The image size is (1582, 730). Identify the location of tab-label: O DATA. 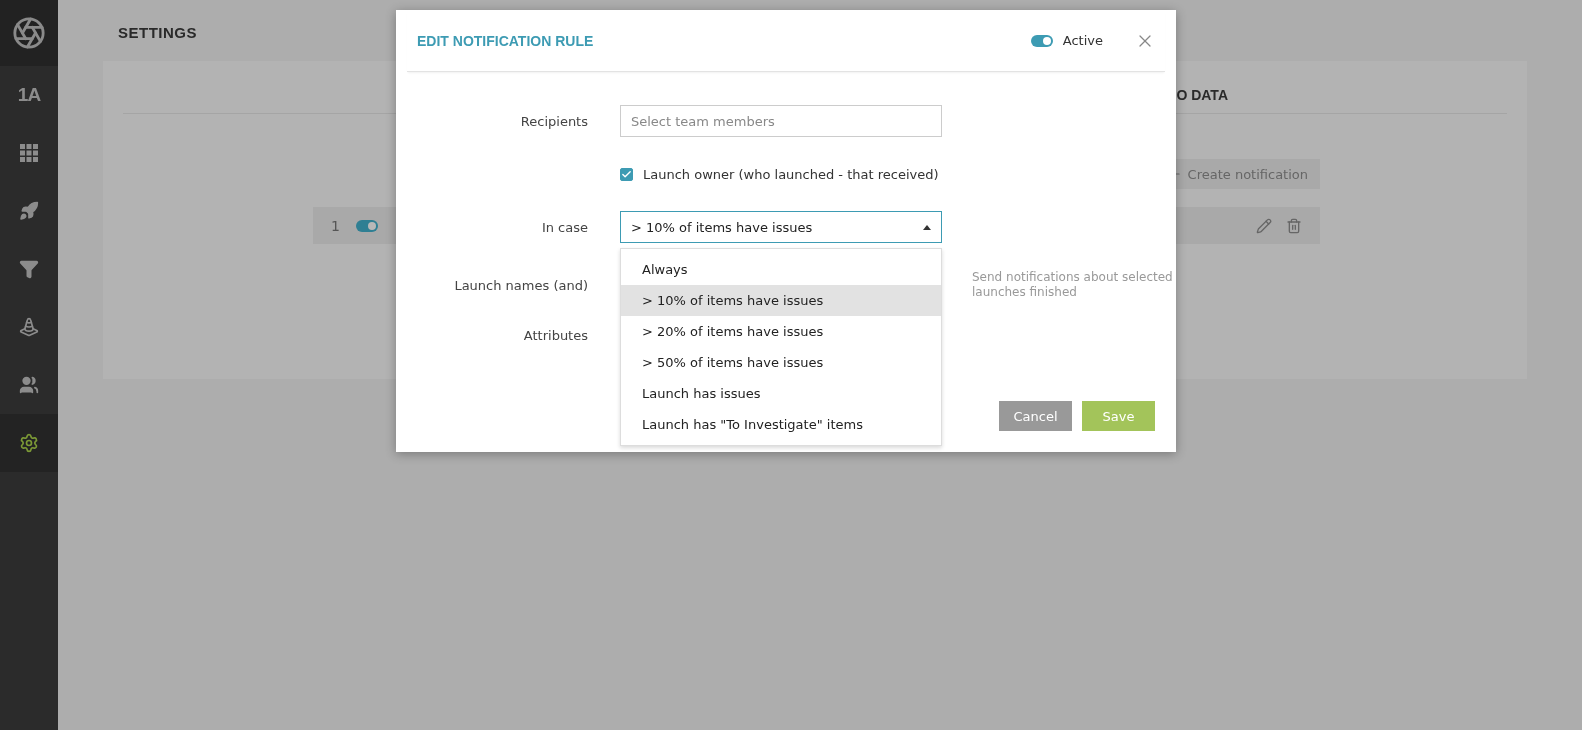
(1202, 95).